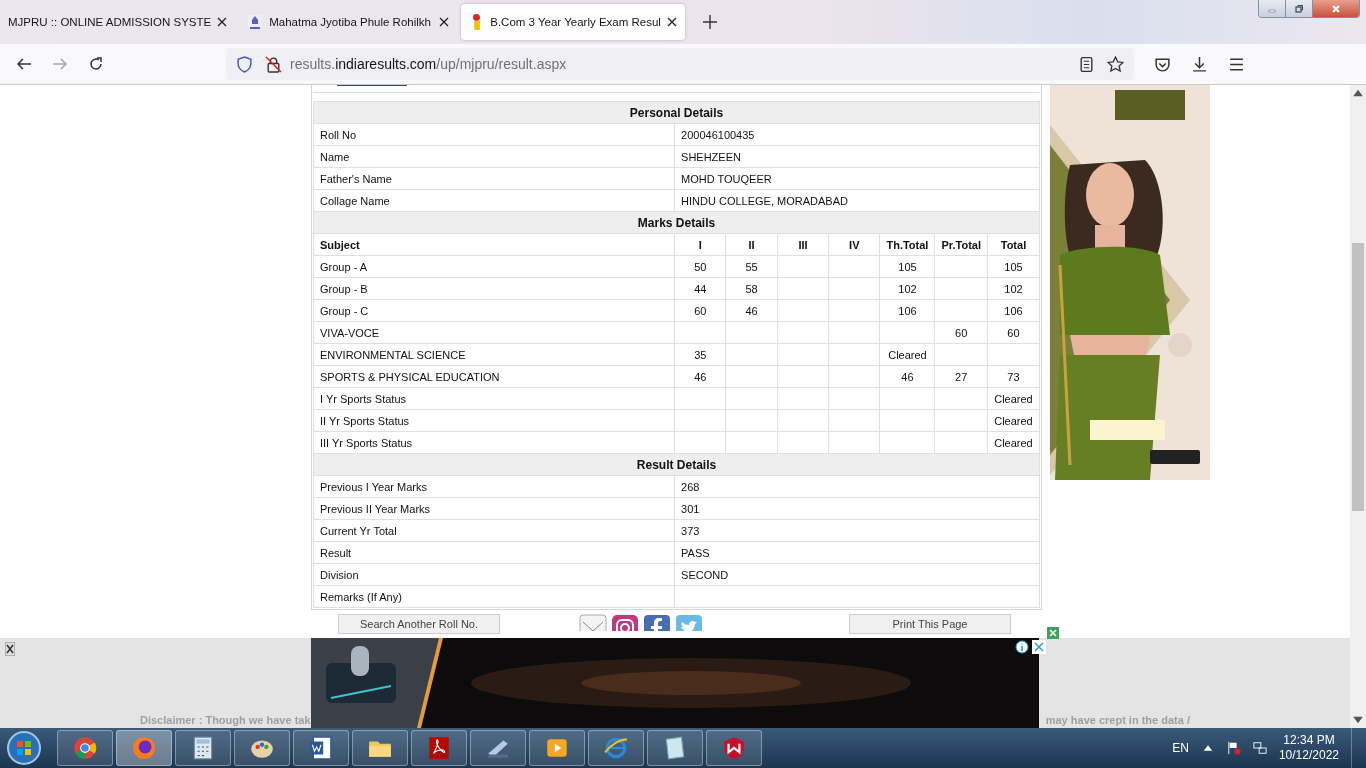  What do you see at coordinates (680, 64) in the screenshot?
I see `address-bar: results.indiaresults.com/up/mjpru/result.aspx` at bounding box center [680, 64].